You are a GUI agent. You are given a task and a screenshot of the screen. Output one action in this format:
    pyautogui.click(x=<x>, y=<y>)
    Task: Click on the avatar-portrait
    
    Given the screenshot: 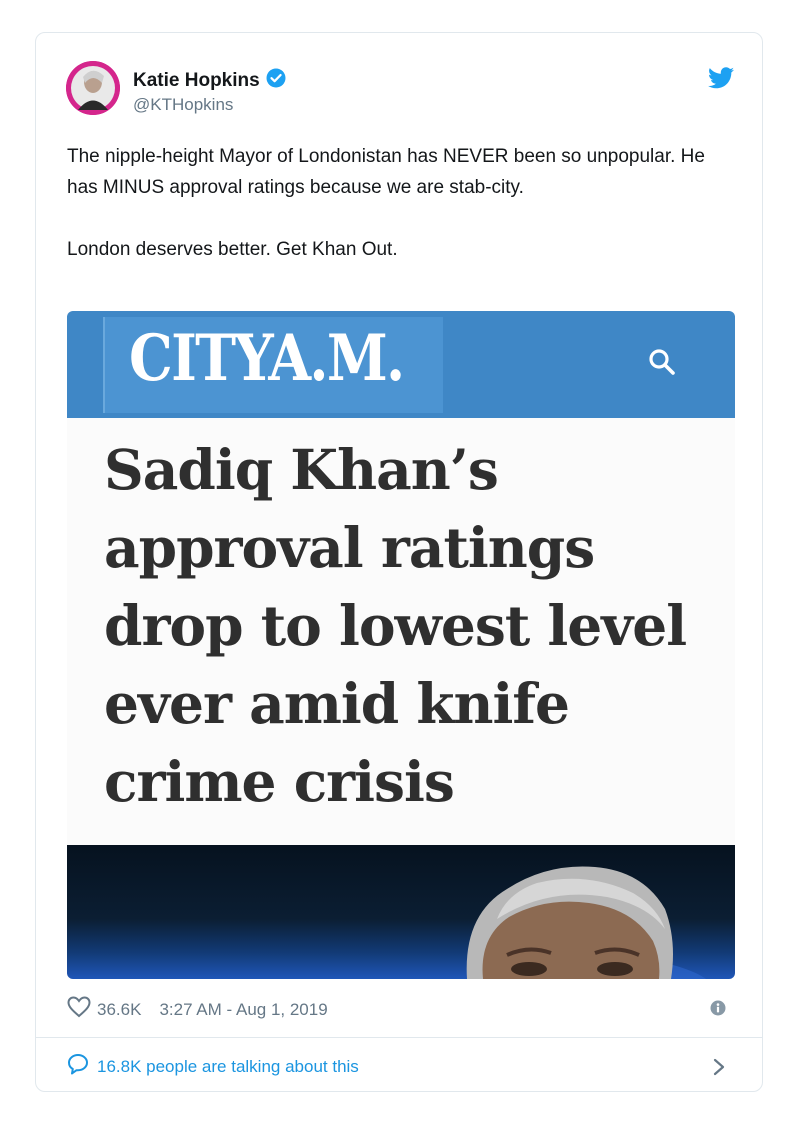 What is the action you would take?
    pyautogui.click(x=93, y=88)
    